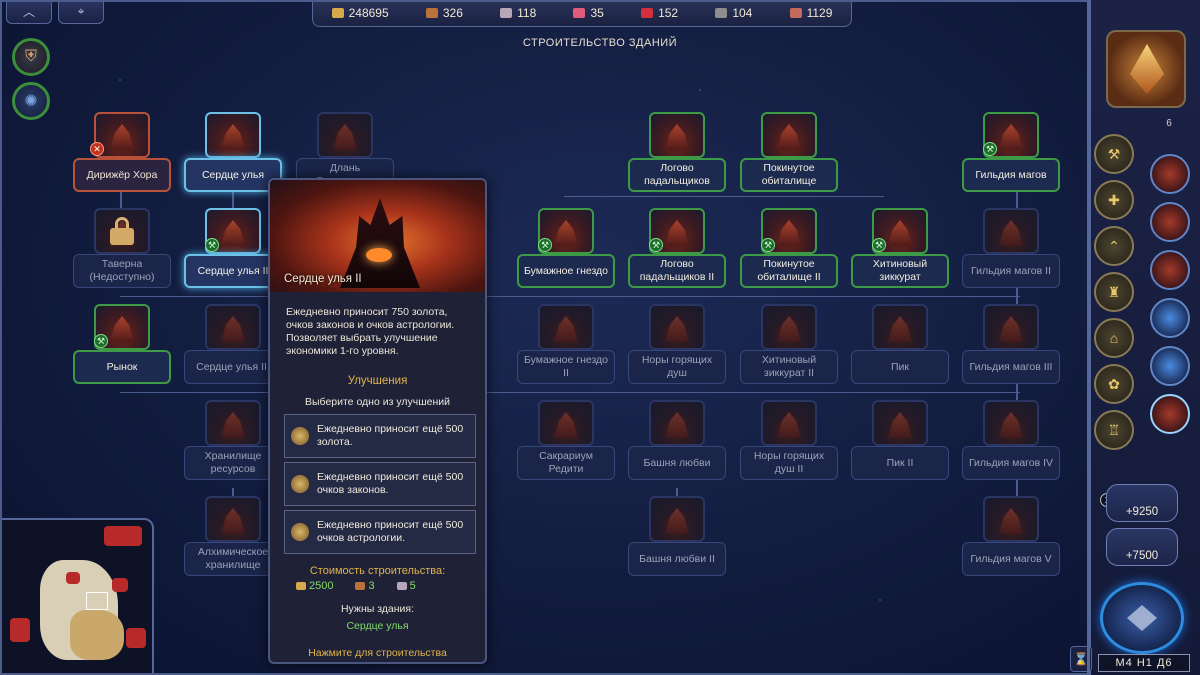 Image resolution: width=1200 pixels, height=675 pixels. I want to click on building-label: Логово падальщиков II, so click(677, 271).